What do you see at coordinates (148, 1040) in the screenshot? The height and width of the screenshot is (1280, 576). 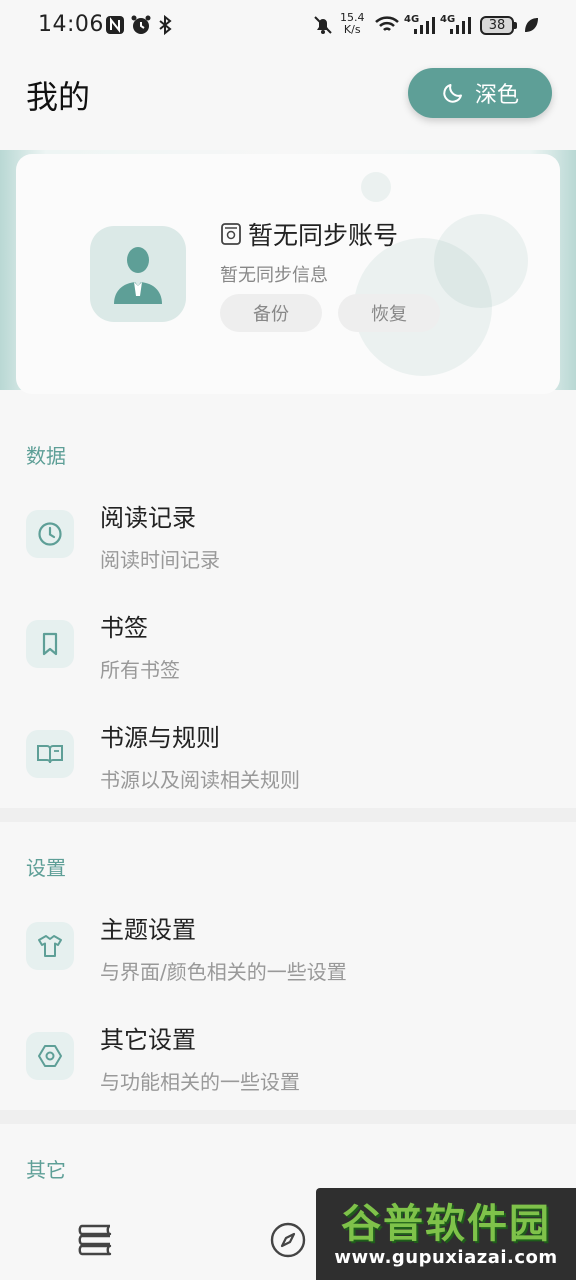 I see `menu-item-title: 其它设置` at bounding box center [148, 1040].